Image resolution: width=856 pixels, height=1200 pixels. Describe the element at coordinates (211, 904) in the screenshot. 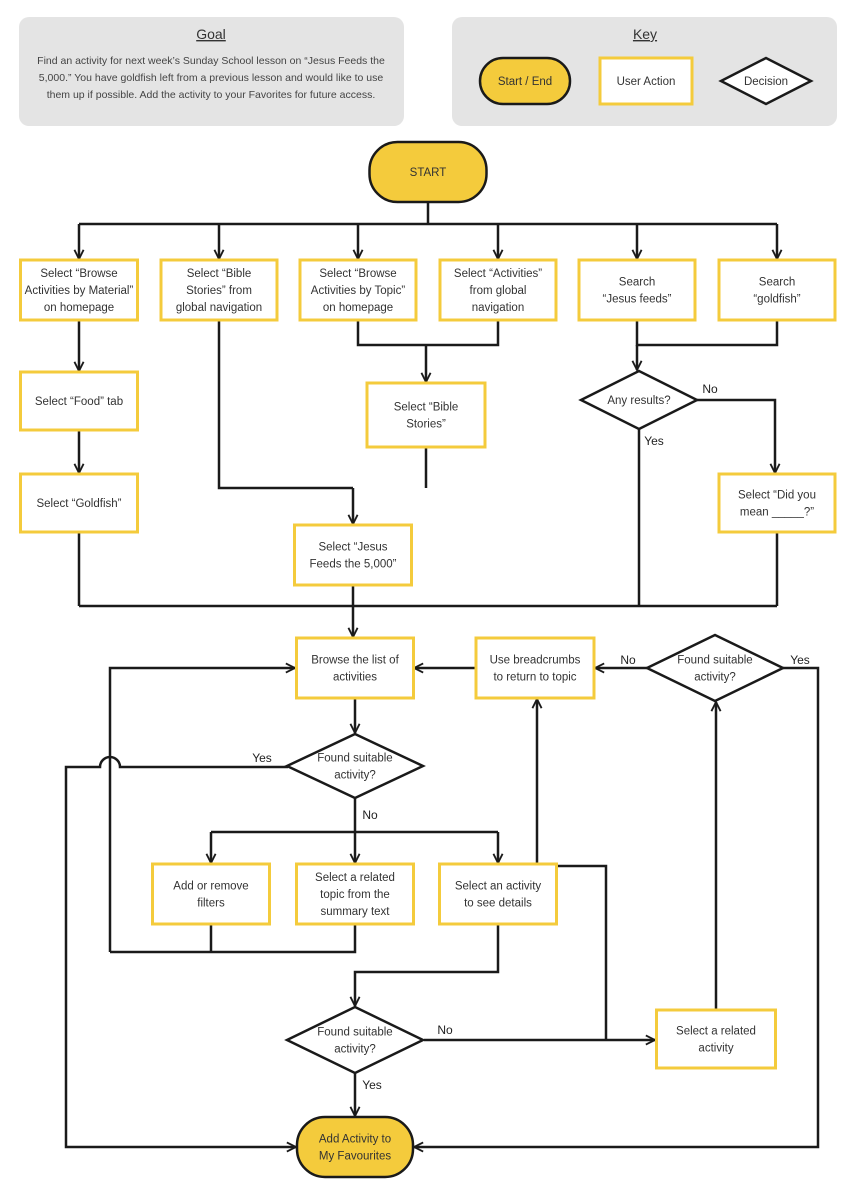

I see `node-label-line: filters` at that location.